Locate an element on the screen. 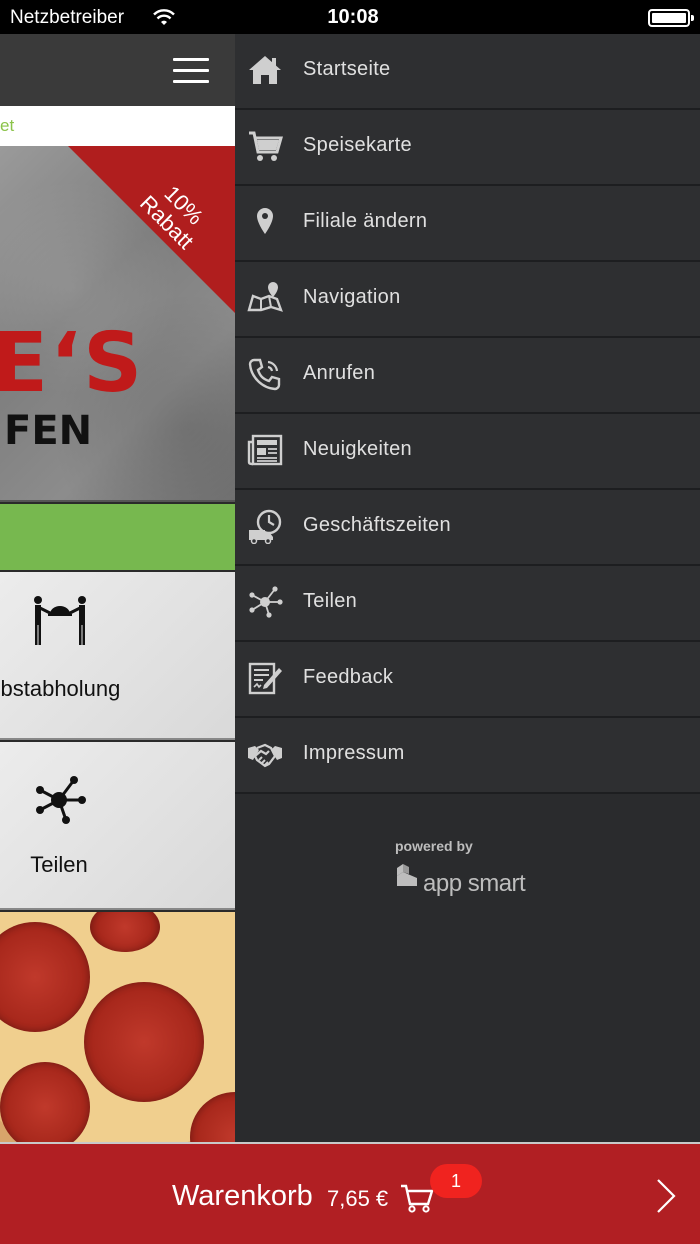 The height and width of the screenshot is (1244, 700). drawer-item-teilen: Teilen is located at coordinates (467, 604).